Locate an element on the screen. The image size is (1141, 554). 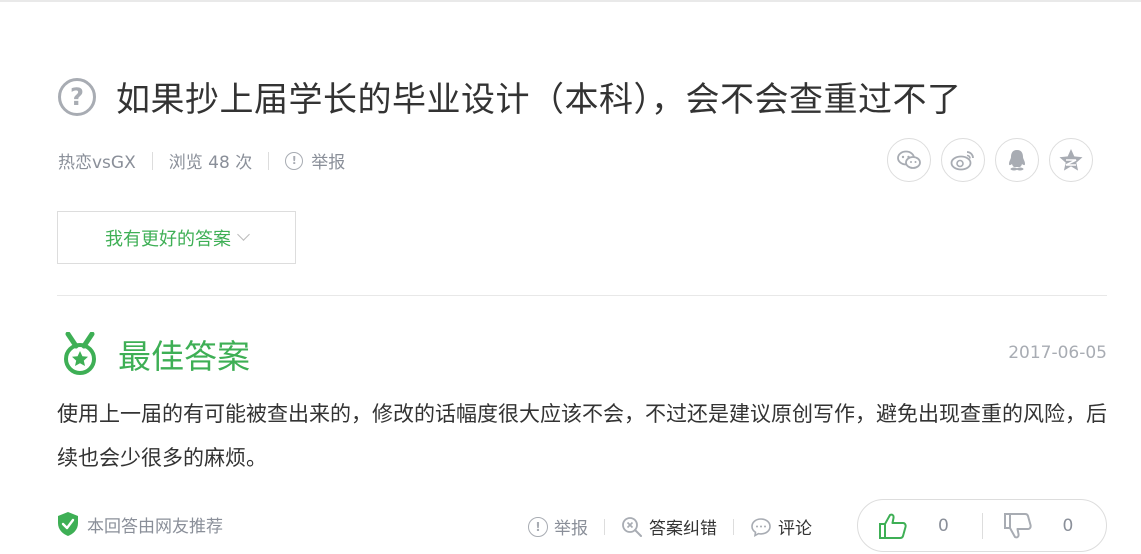
share-qq-button is located at coordinates (1017, 160).